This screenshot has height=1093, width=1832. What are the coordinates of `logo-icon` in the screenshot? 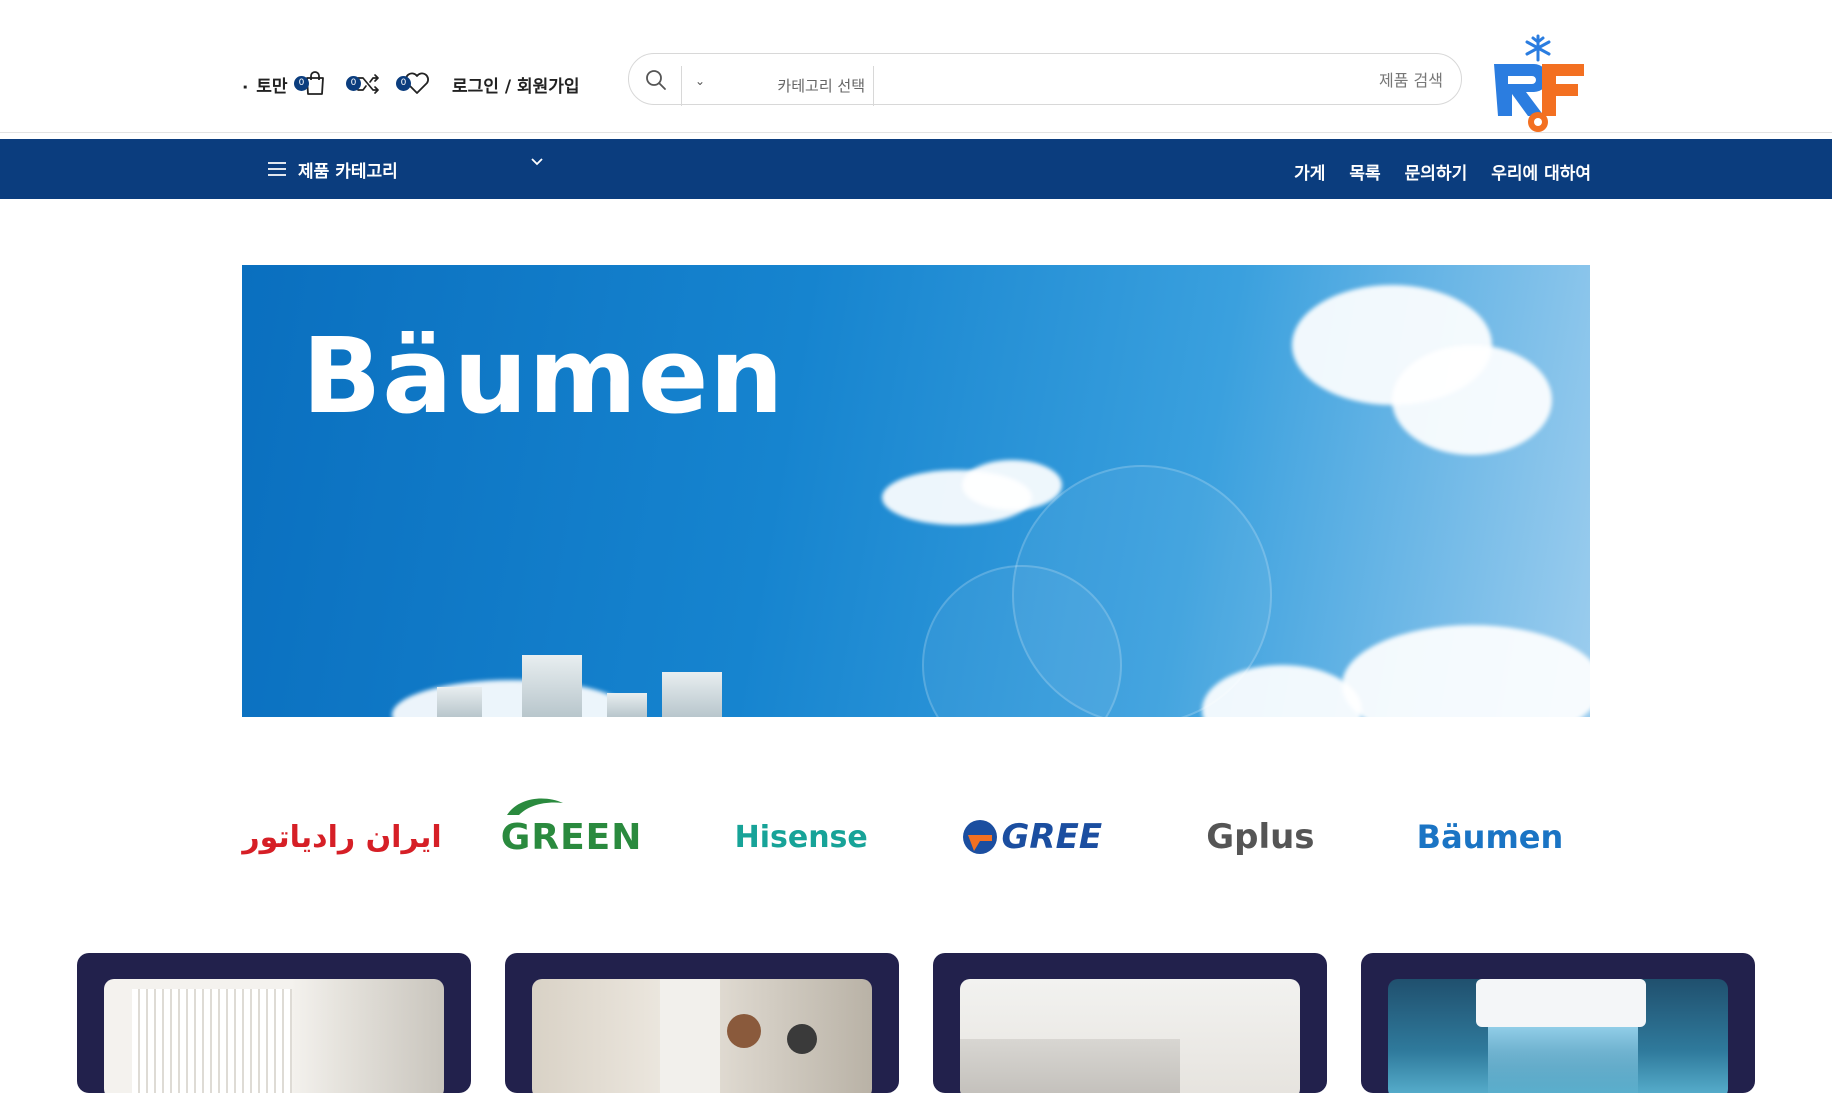 It's located at (1539, 83).